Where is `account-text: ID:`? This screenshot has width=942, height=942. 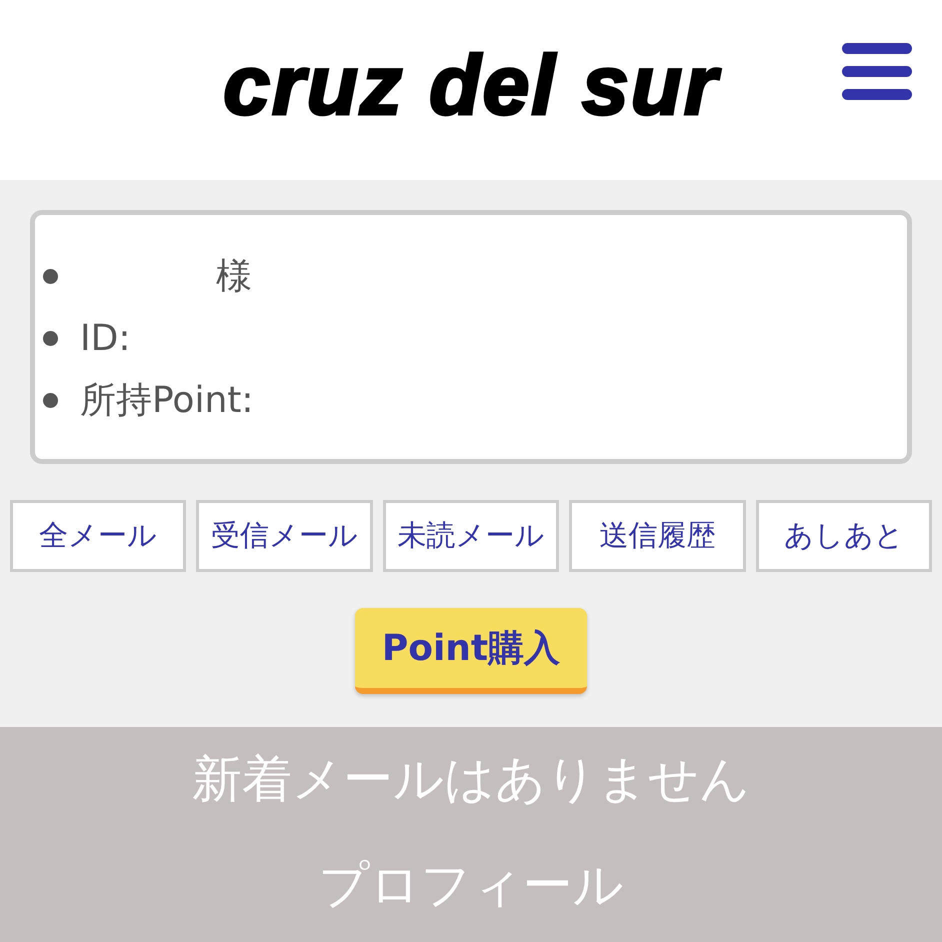
account-text: ID: is located at coordinates (105, 338).